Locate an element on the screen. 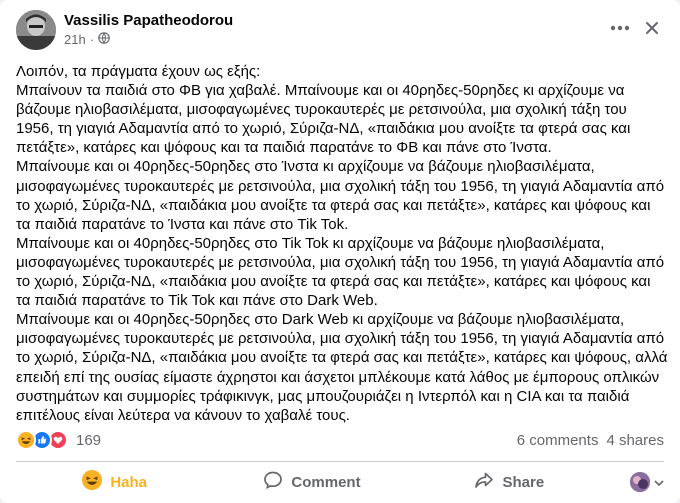  share-label: Share is located at coordinates (523, 482).